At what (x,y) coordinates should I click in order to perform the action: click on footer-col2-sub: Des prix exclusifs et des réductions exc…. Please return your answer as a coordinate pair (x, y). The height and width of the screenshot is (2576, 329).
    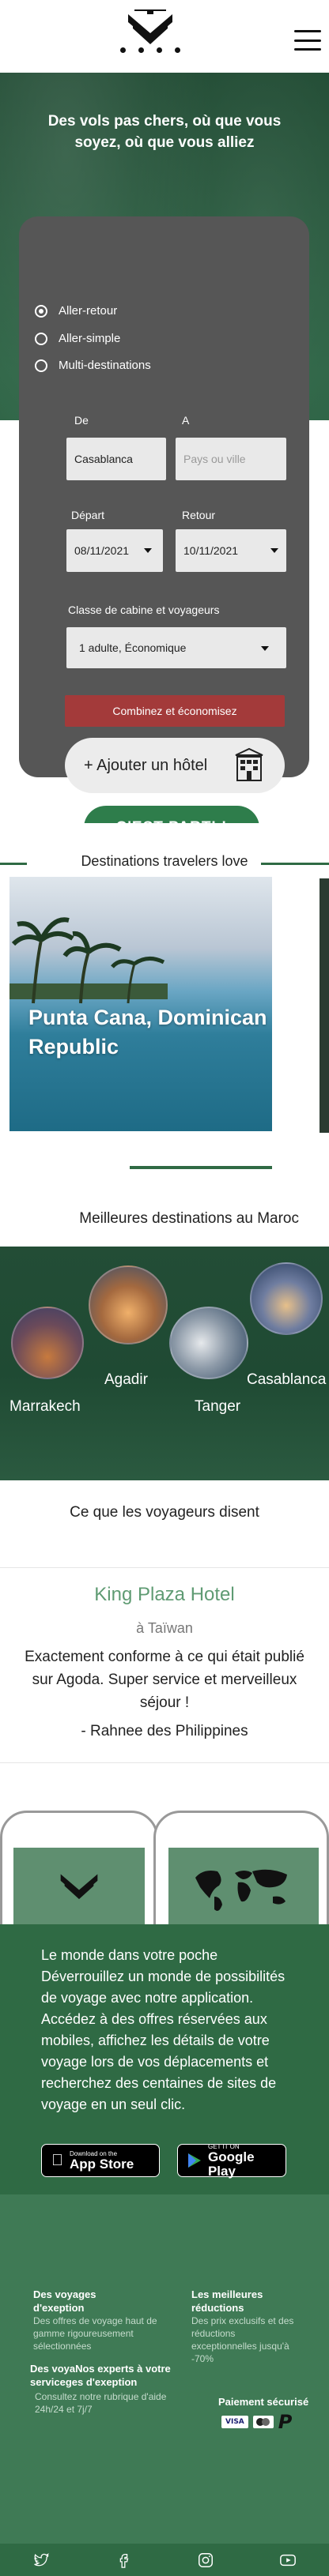
    Looking at the image, I should click on (242, 2340).